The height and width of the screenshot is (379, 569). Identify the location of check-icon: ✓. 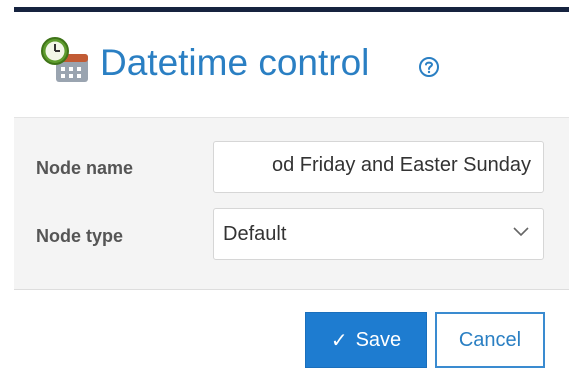
(339, 340).